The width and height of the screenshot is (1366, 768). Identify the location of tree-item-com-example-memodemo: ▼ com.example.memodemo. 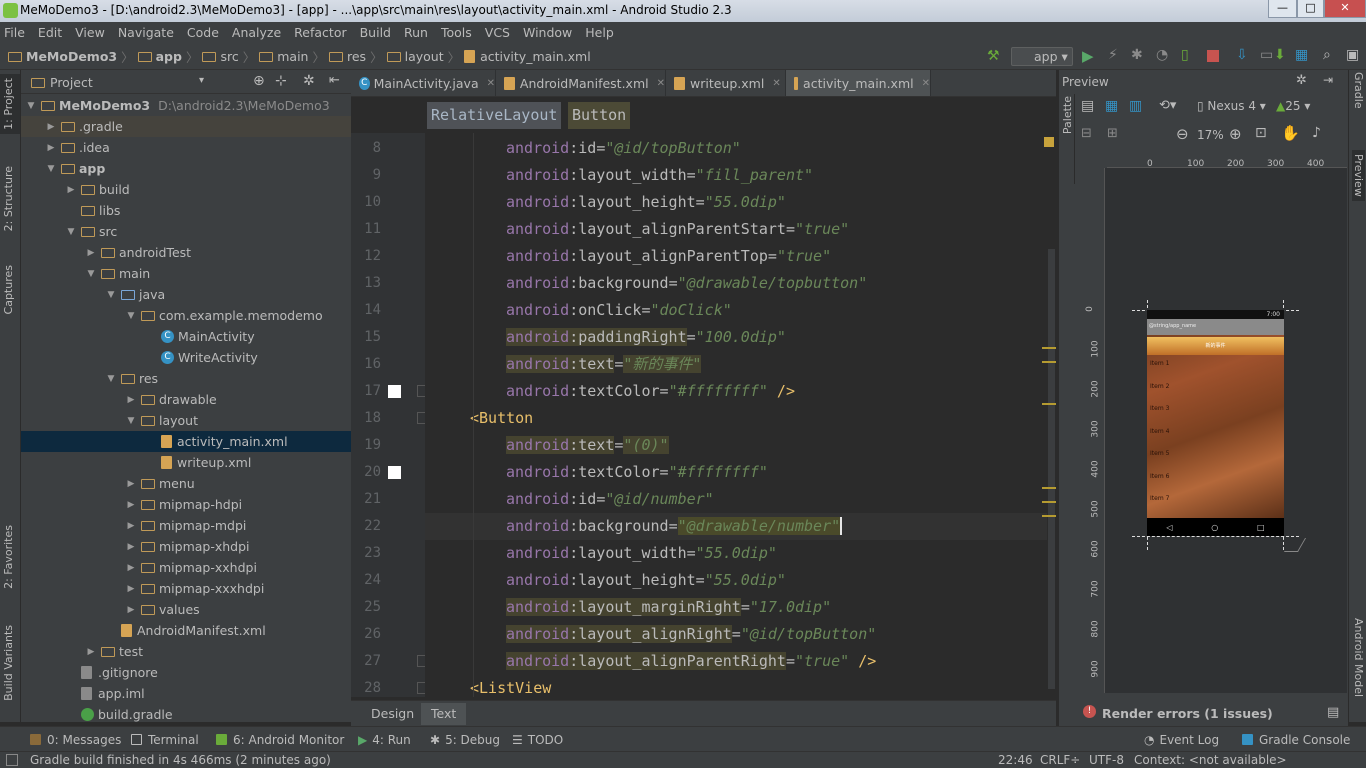
(186, 315).